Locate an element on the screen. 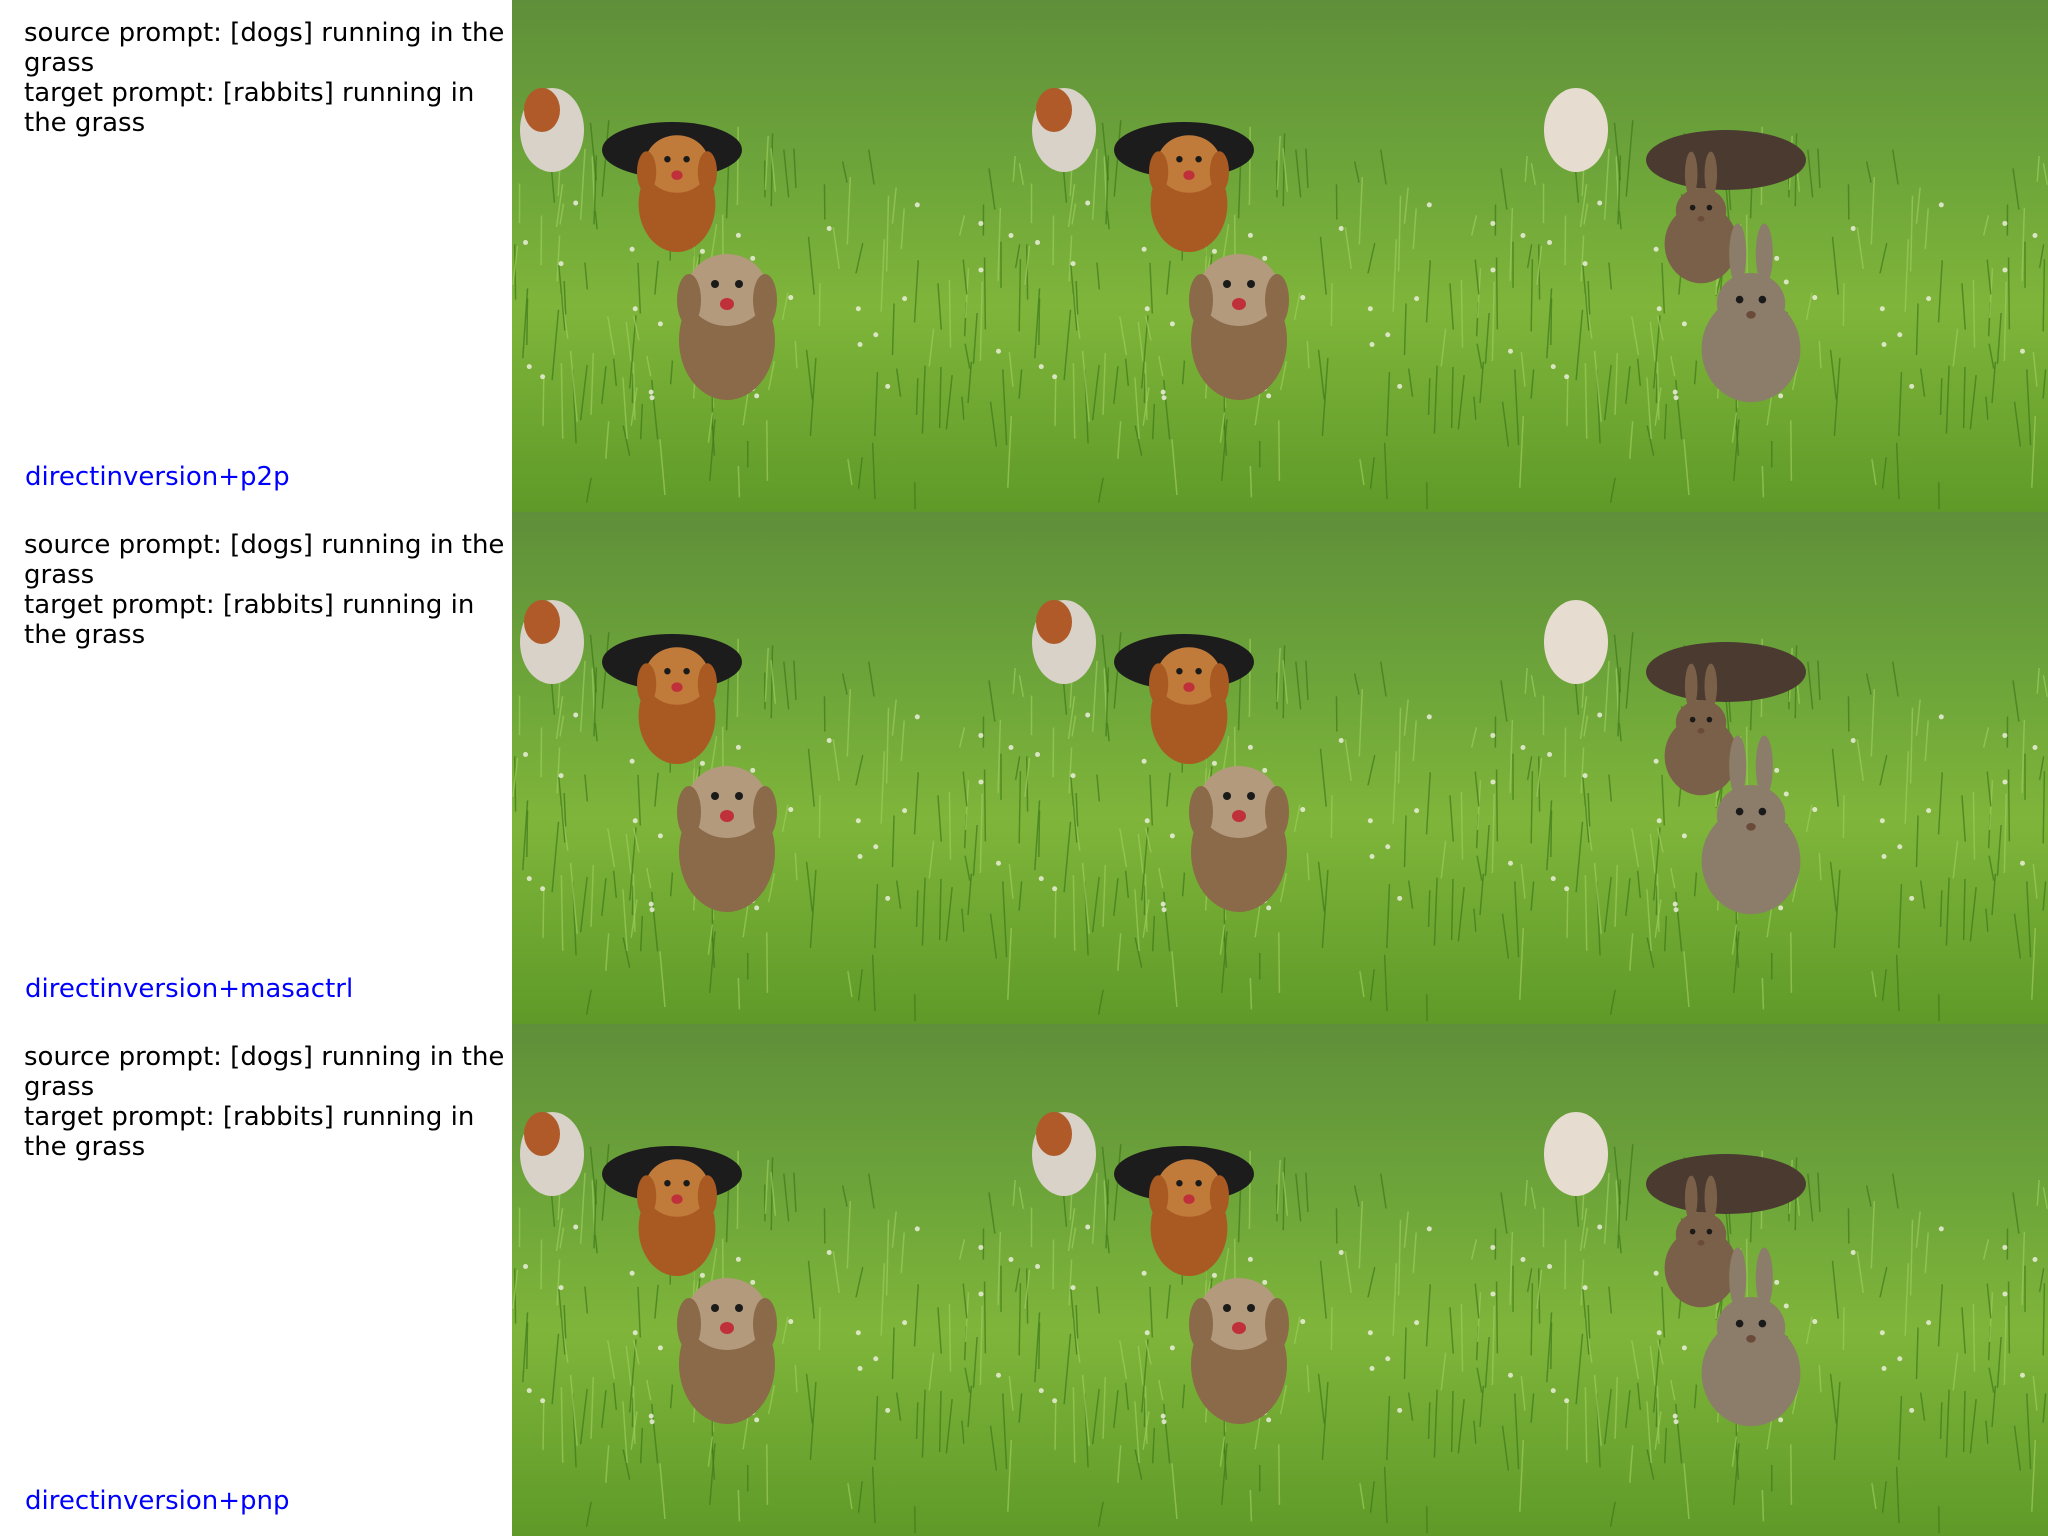 The width and height of the screenshot is (2048, 1536). method-label: directinversion+pnp is located at coordinates (157, 1501).